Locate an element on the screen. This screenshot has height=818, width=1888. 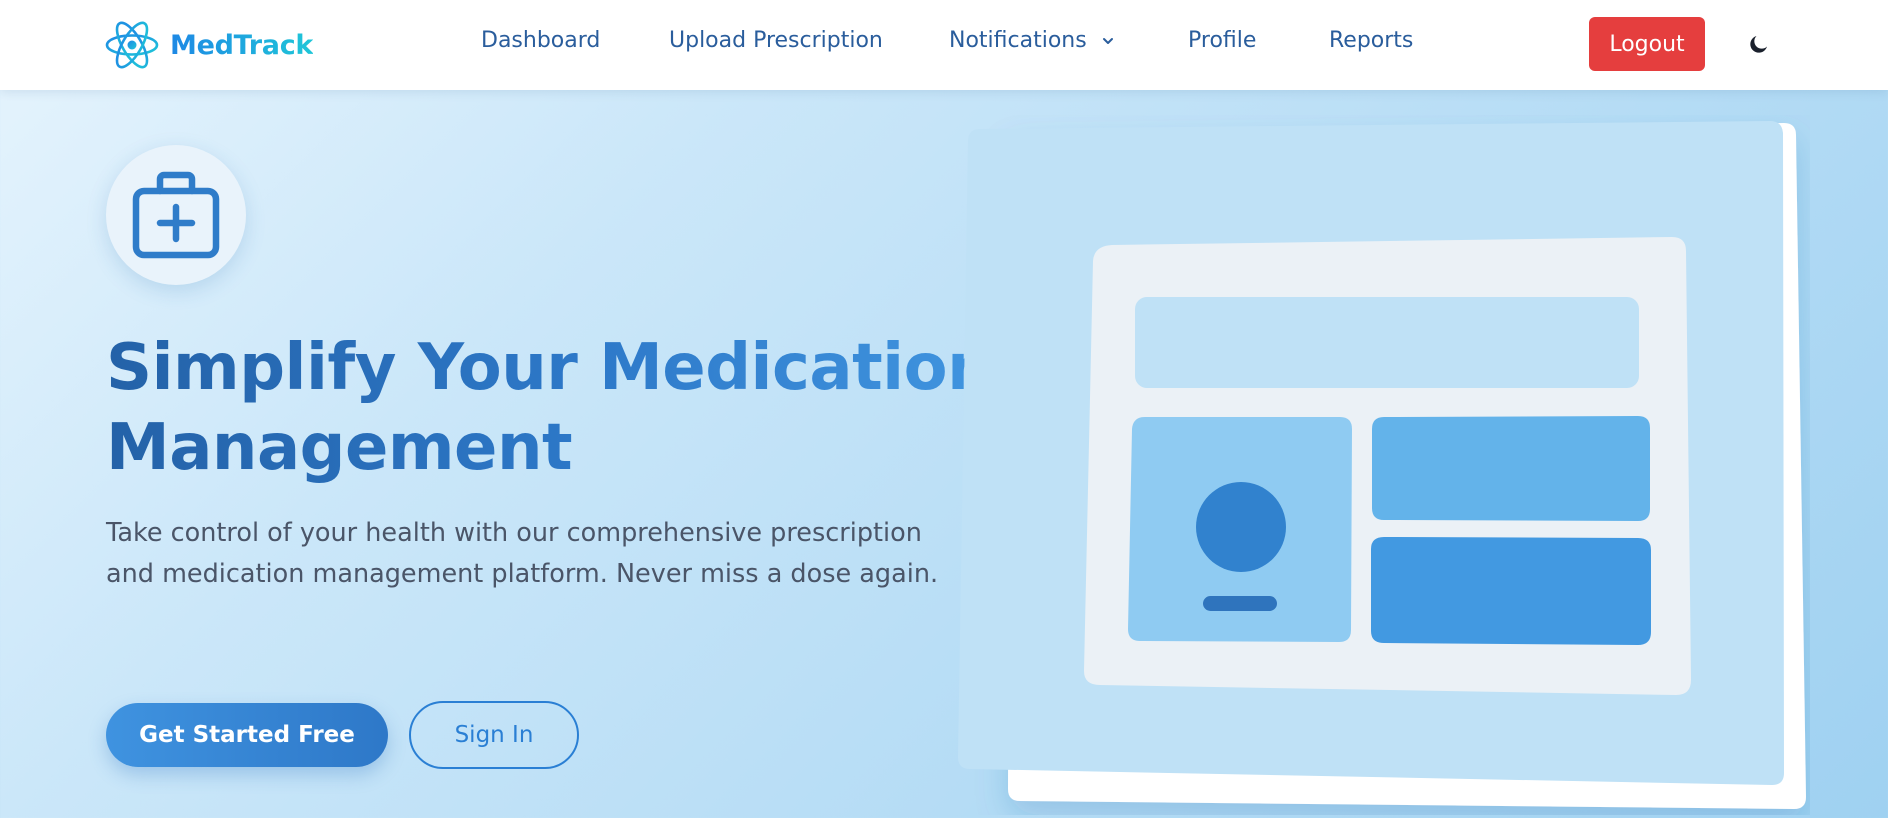
nav-link-label: Dashboard is located at coordinates (541, 40).